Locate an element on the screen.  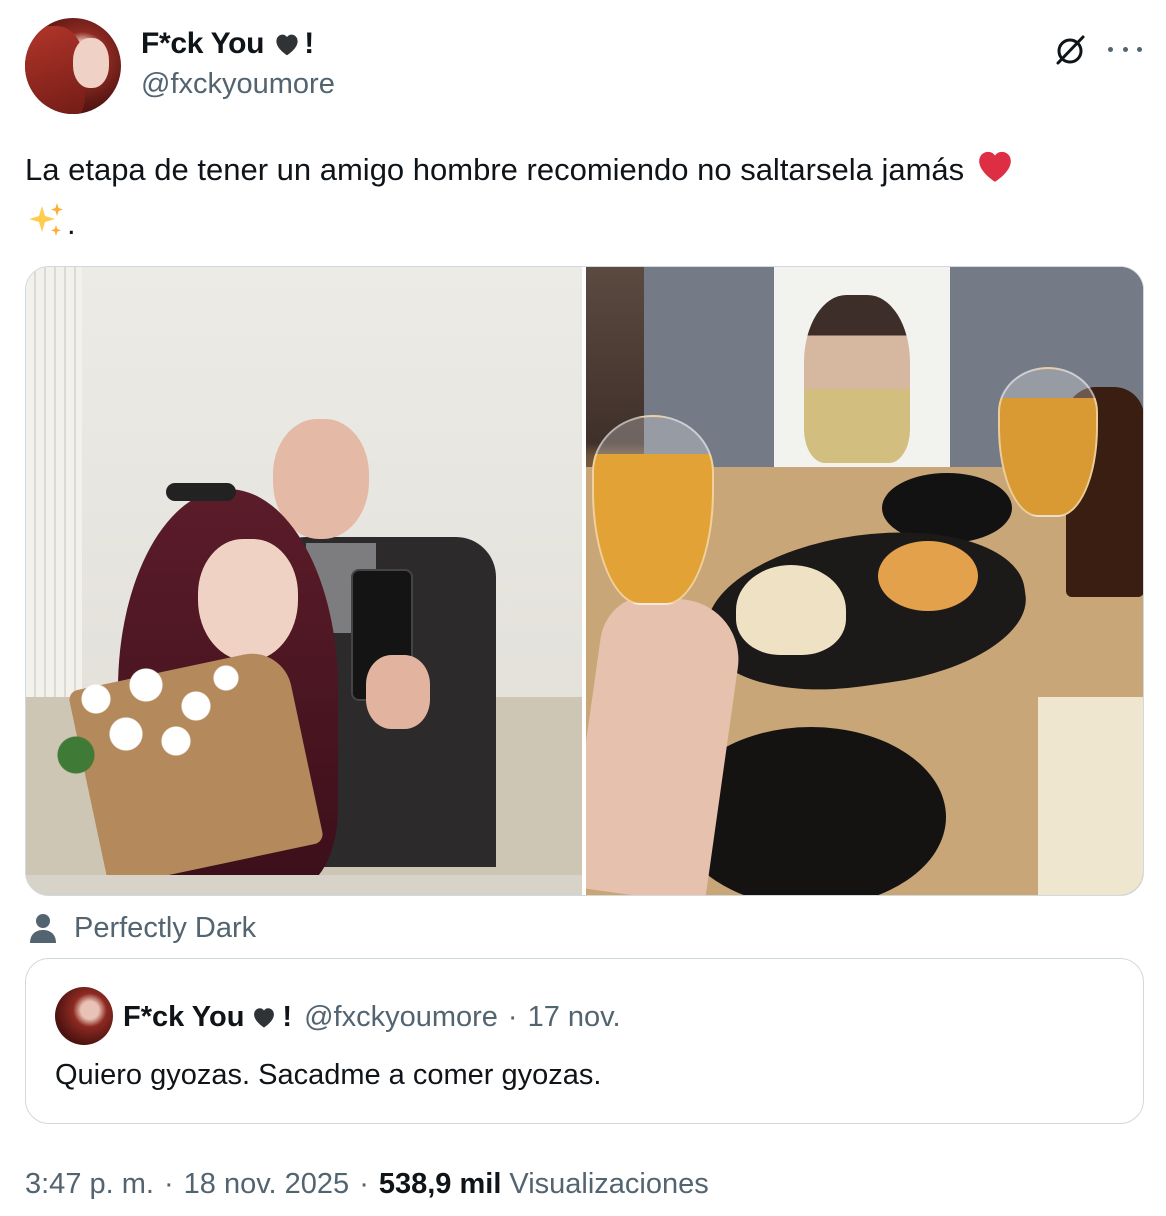
author-handle: @fxckyoumore is located at coordinates (238, 84).